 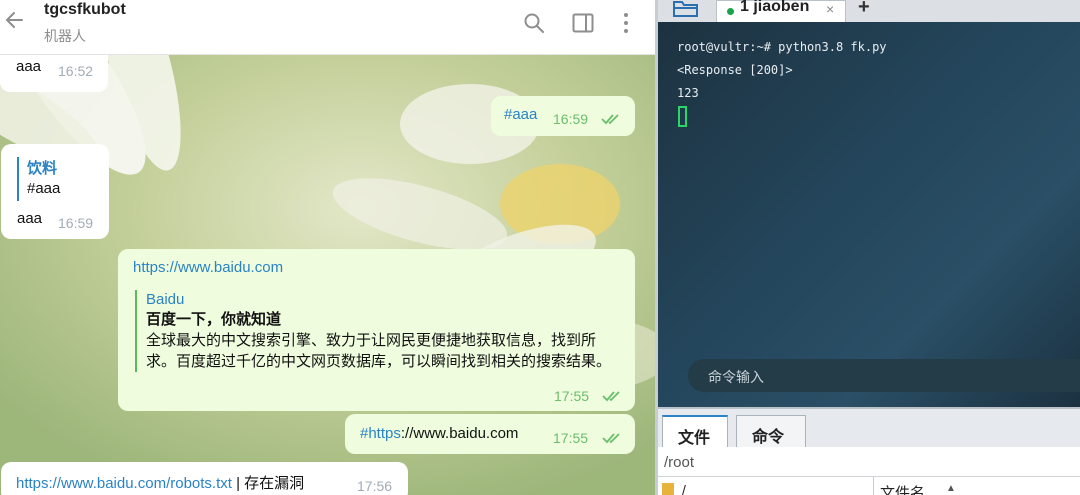 I want to click on sidebar-toggle-icon, so click(x=583, y=23).